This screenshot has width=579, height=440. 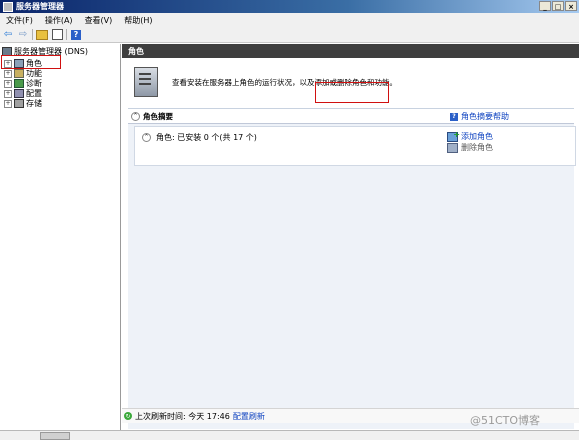 I want to click on remove-roles-link: 删除角色, so click(x=470, y=147).